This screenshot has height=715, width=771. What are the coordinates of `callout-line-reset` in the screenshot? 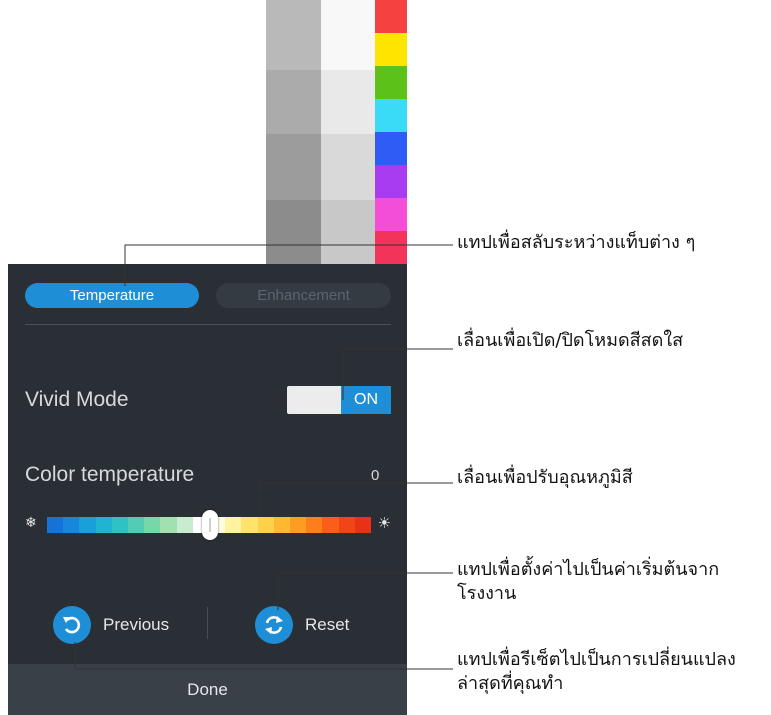 It's located at (365, 591).